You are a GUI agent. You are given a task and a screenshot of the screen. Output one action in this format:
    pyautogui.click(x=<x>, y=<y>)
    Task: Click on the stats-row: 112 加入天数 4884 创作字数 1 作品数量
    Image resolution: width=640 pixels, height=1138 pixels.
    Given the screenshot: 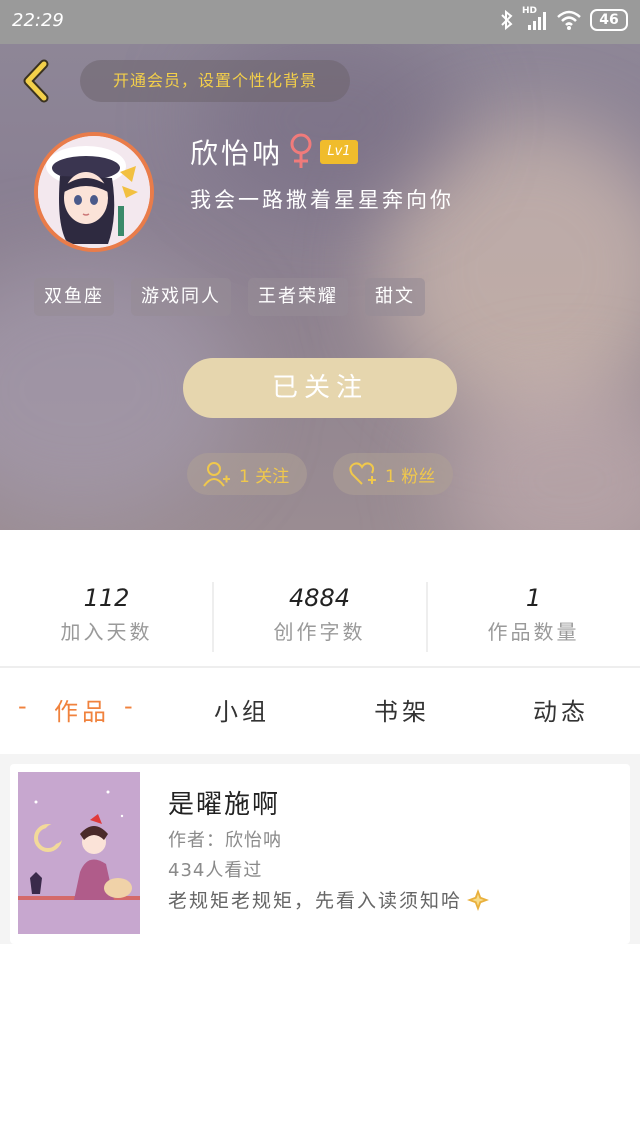 What is the action you would take?
    pyautogui.click(x=320, y=599)
    